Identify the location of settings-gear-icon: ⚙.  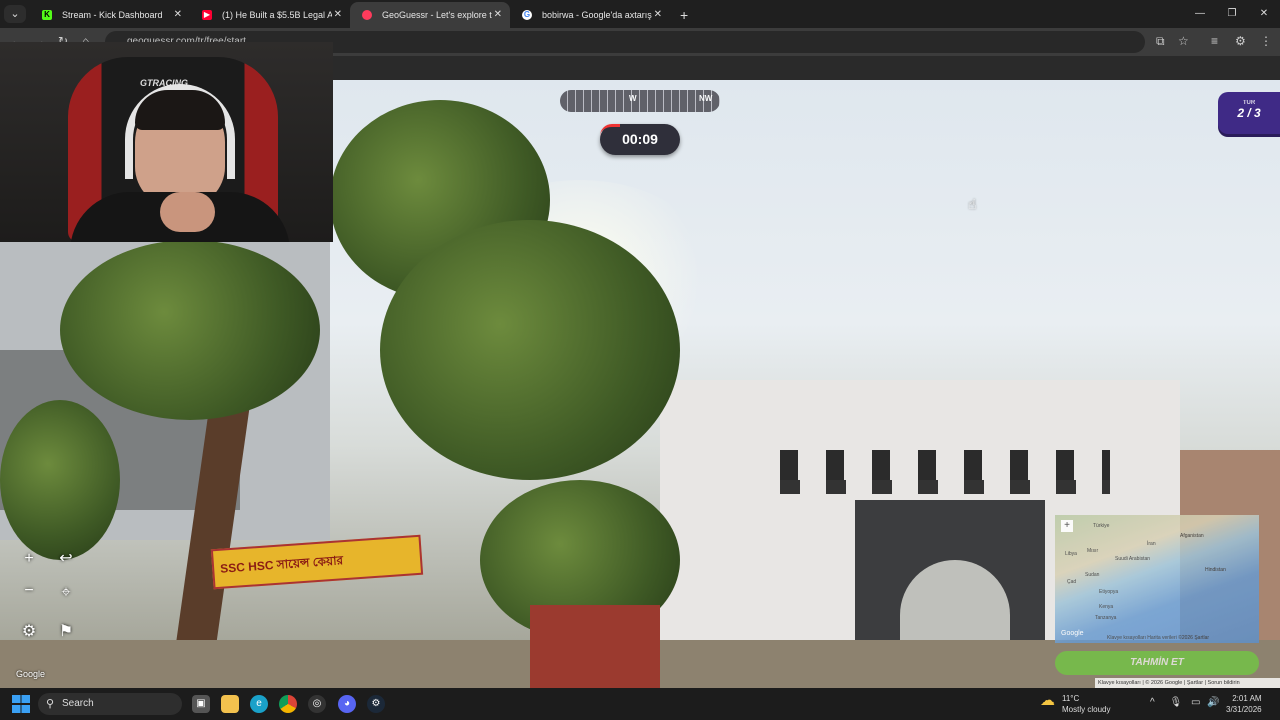
(29, 632).